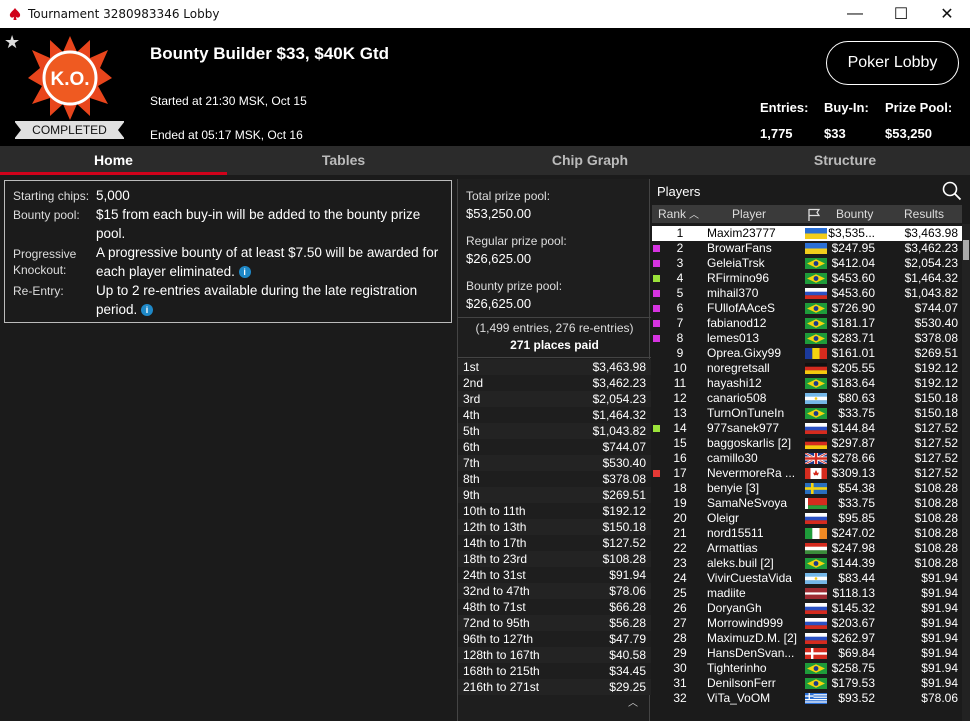 The width and height of the screenshot is (970, 721). I want to click on player-result: $192.12, so click(936, 383).